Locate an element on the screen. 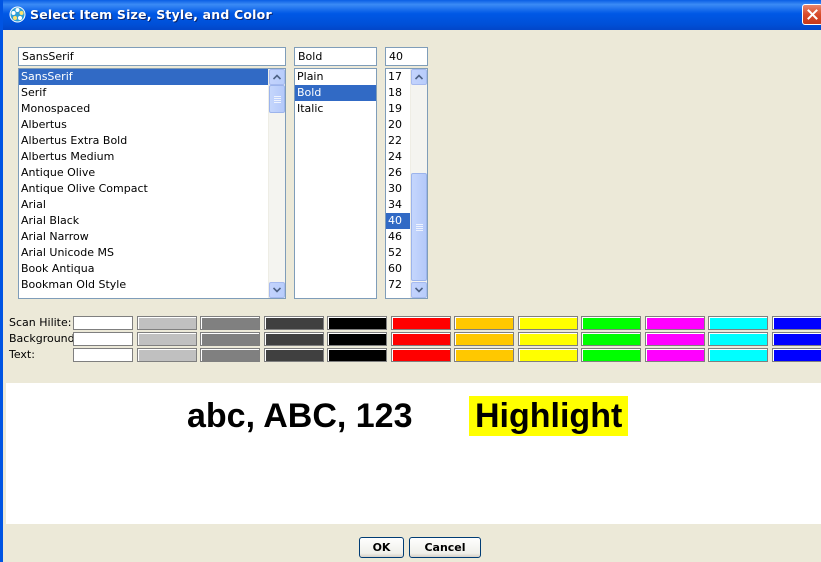  font-size-list: 17 18 19 20 22 24 26 30 34 40 46 52 60 72 is located at coordinates (406, 183).